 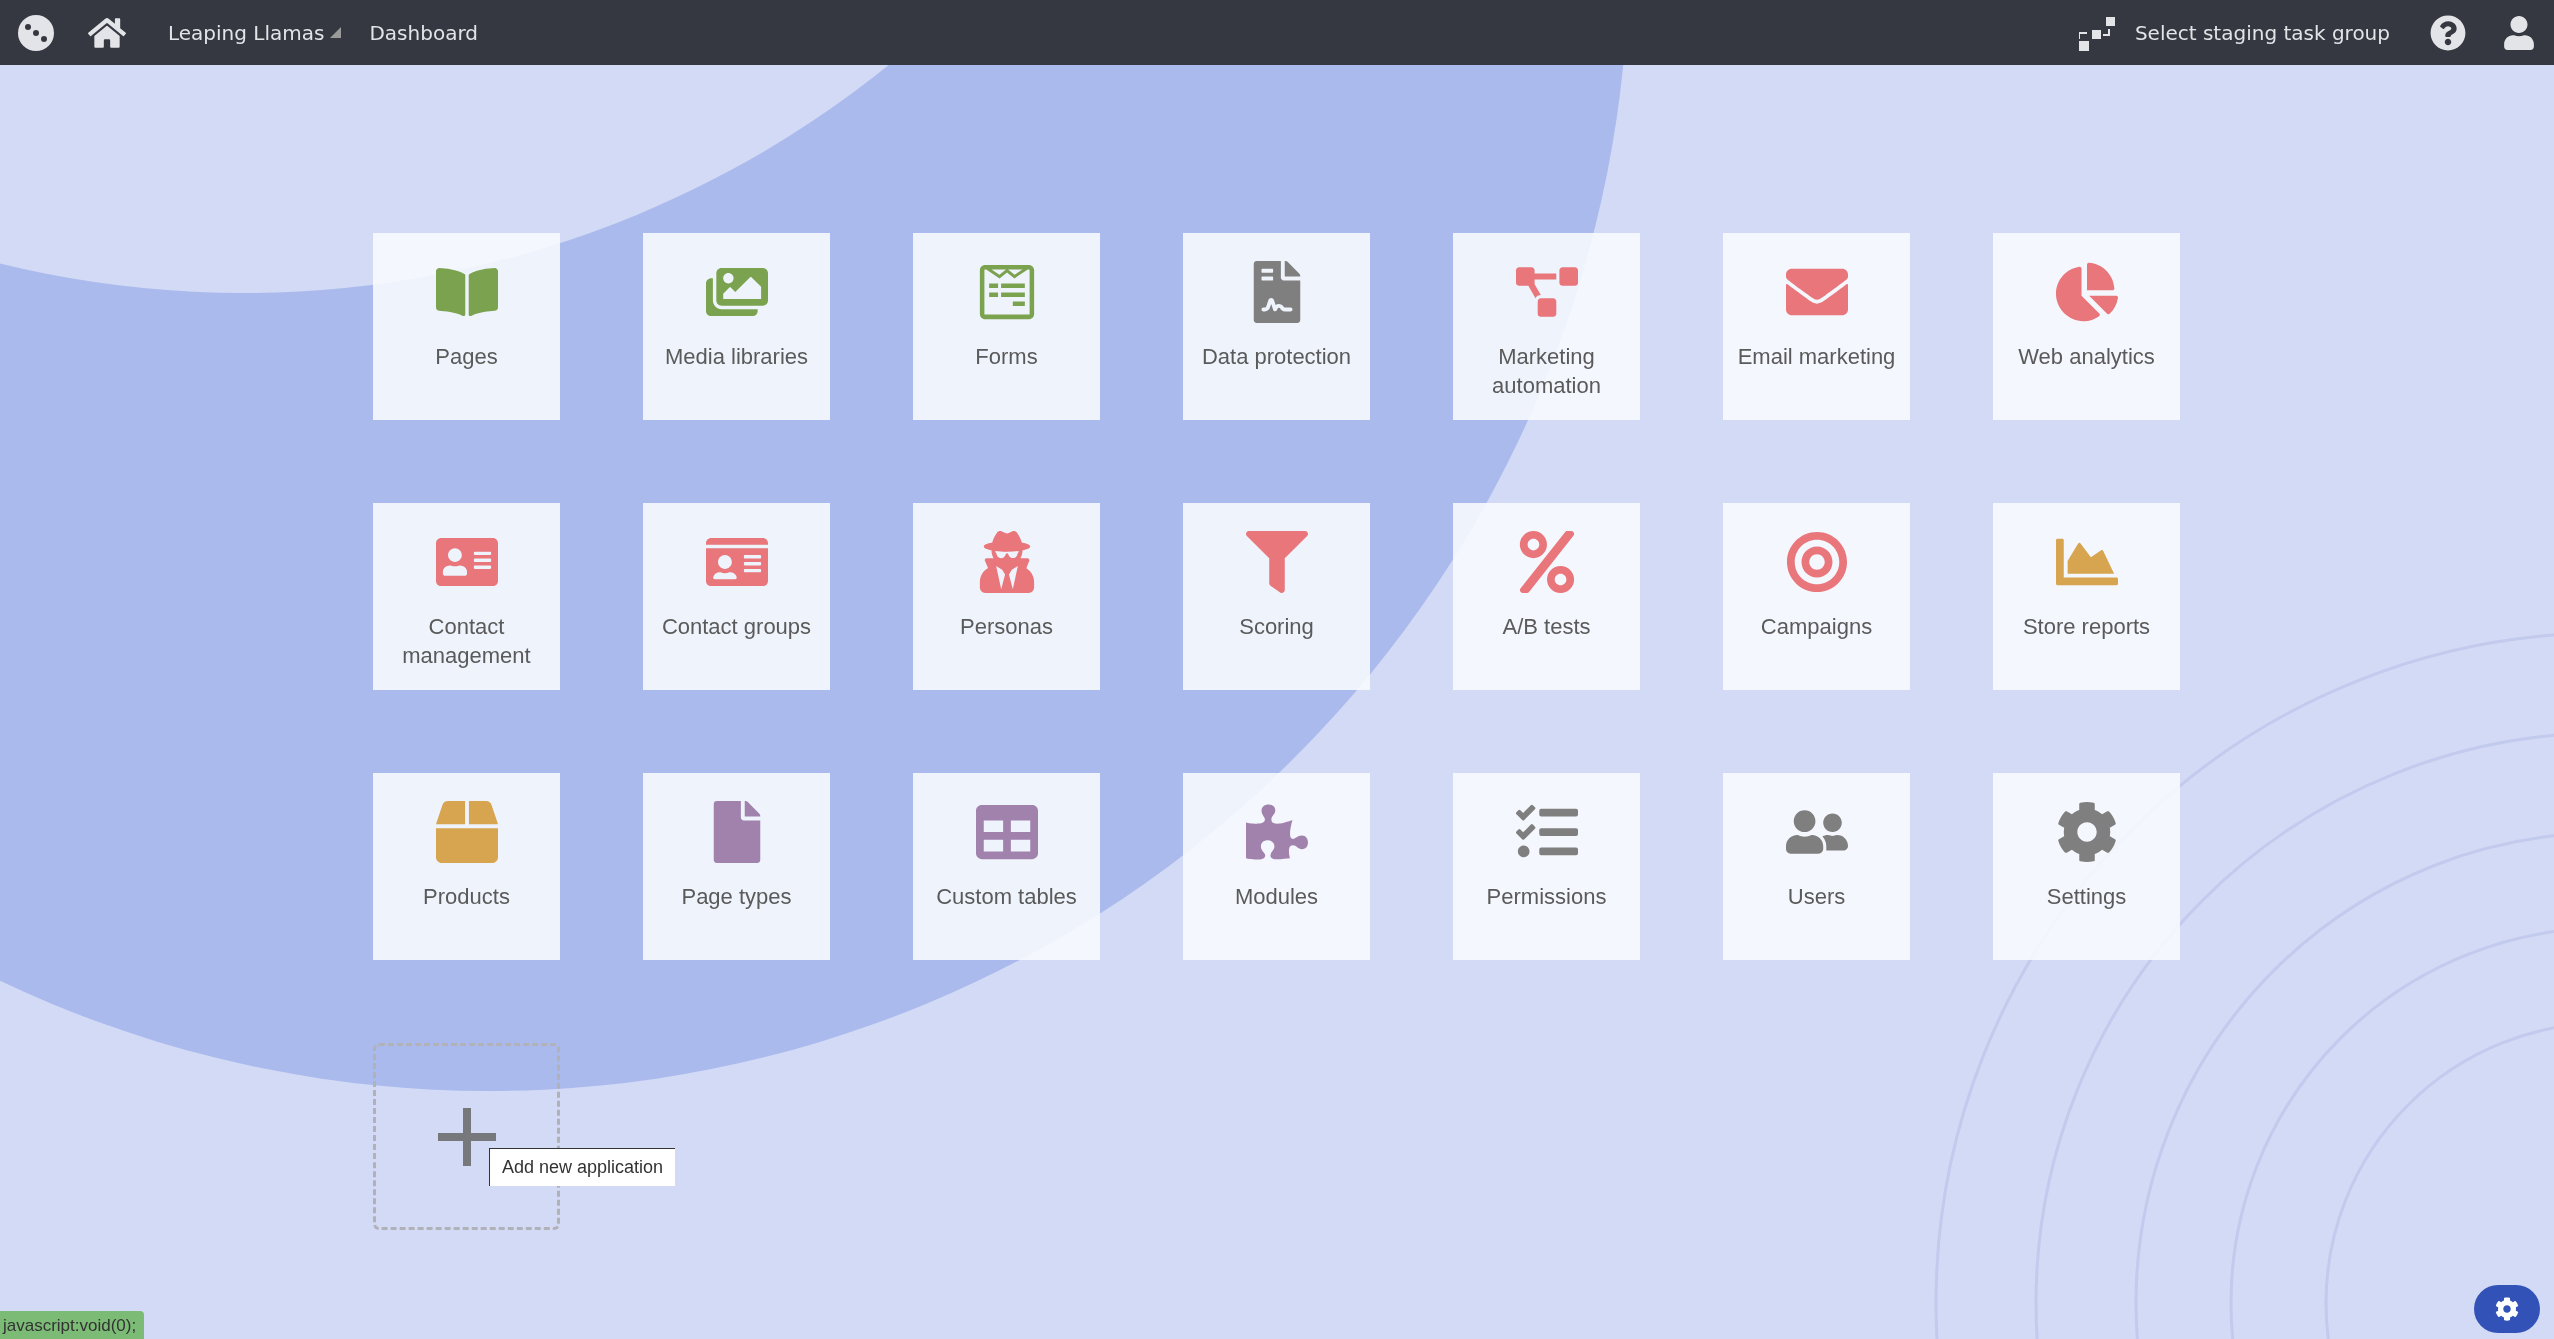 I want to click on application-tile: Users, so click(x=1816, y=866).